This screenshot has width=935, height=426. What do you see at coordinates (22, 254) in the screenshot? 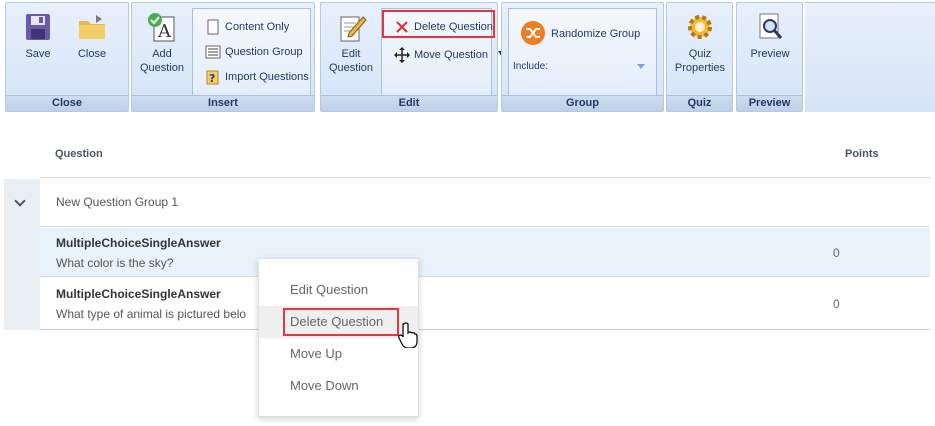
I see `group-expander-column` at bounding box center [22, 254].